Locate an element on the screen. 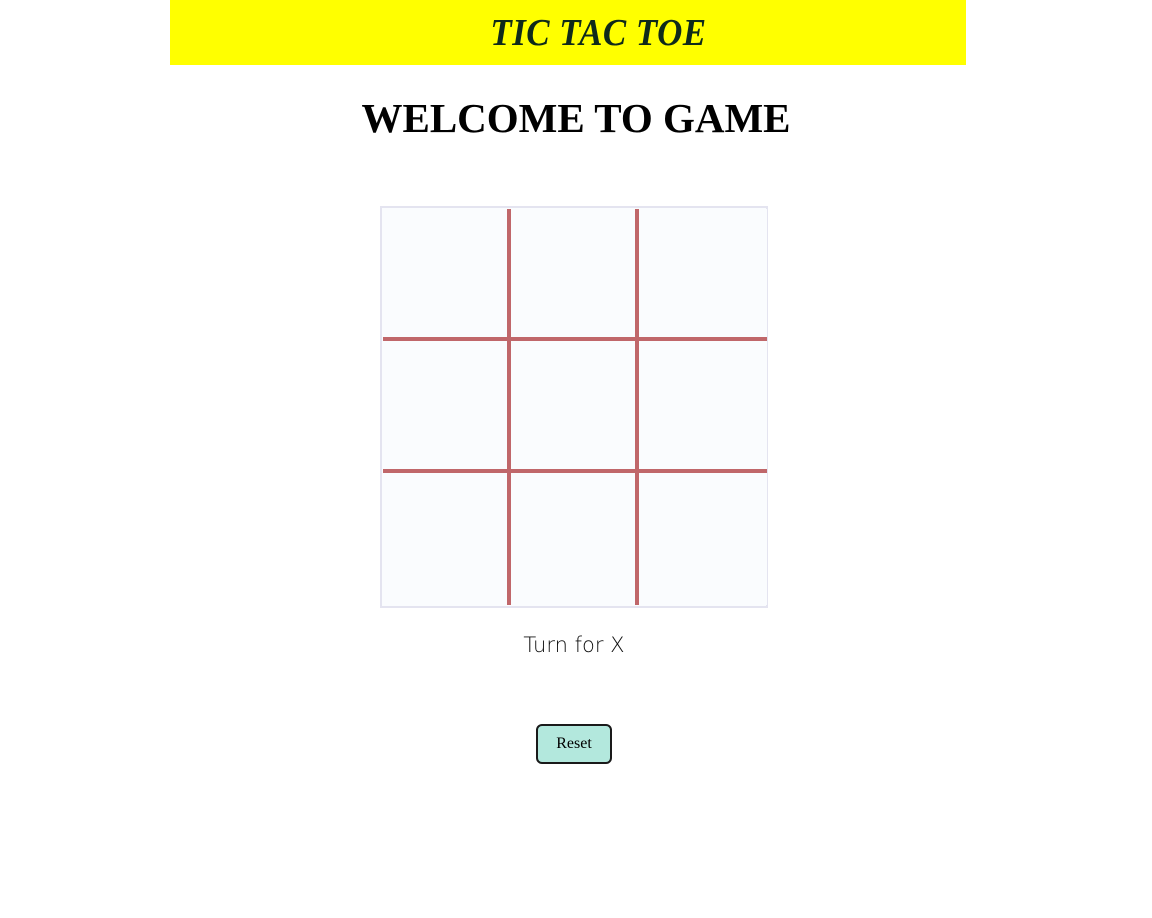  header-banner: TIC TAC TOE is located at coordinates (568, 32).